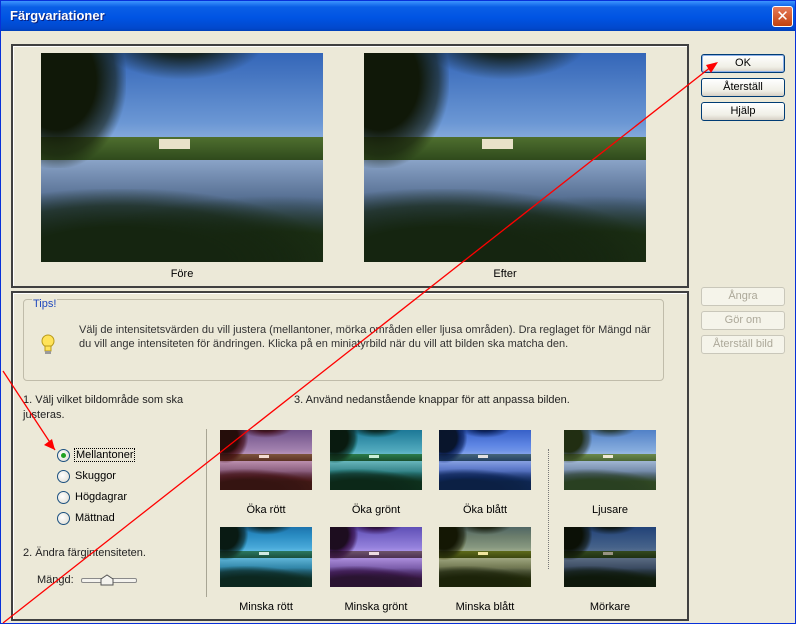  Describe the element at coordinates (505, 274) in the screenshot. I see `after-label: Efter` at that location.